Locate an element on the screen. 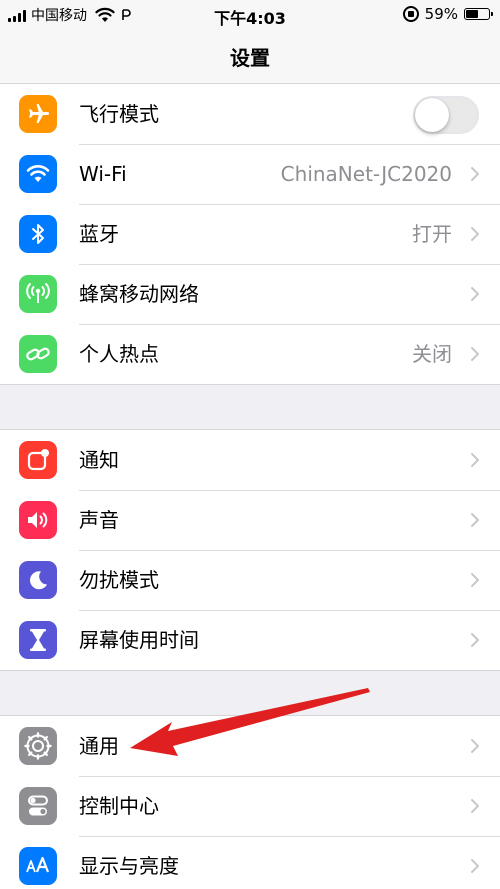  battery-percentage: 59% is located at coordinates (441, 14).